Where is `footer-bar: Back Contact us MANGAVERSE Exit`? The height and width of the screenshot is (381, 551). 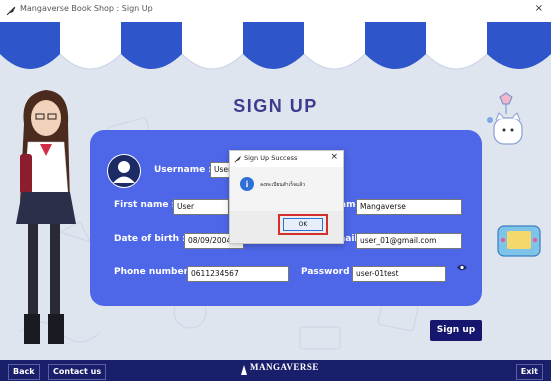
footer-bar: Back Contact us MANGAVERSE Exit is located at coordinates (275, 370).